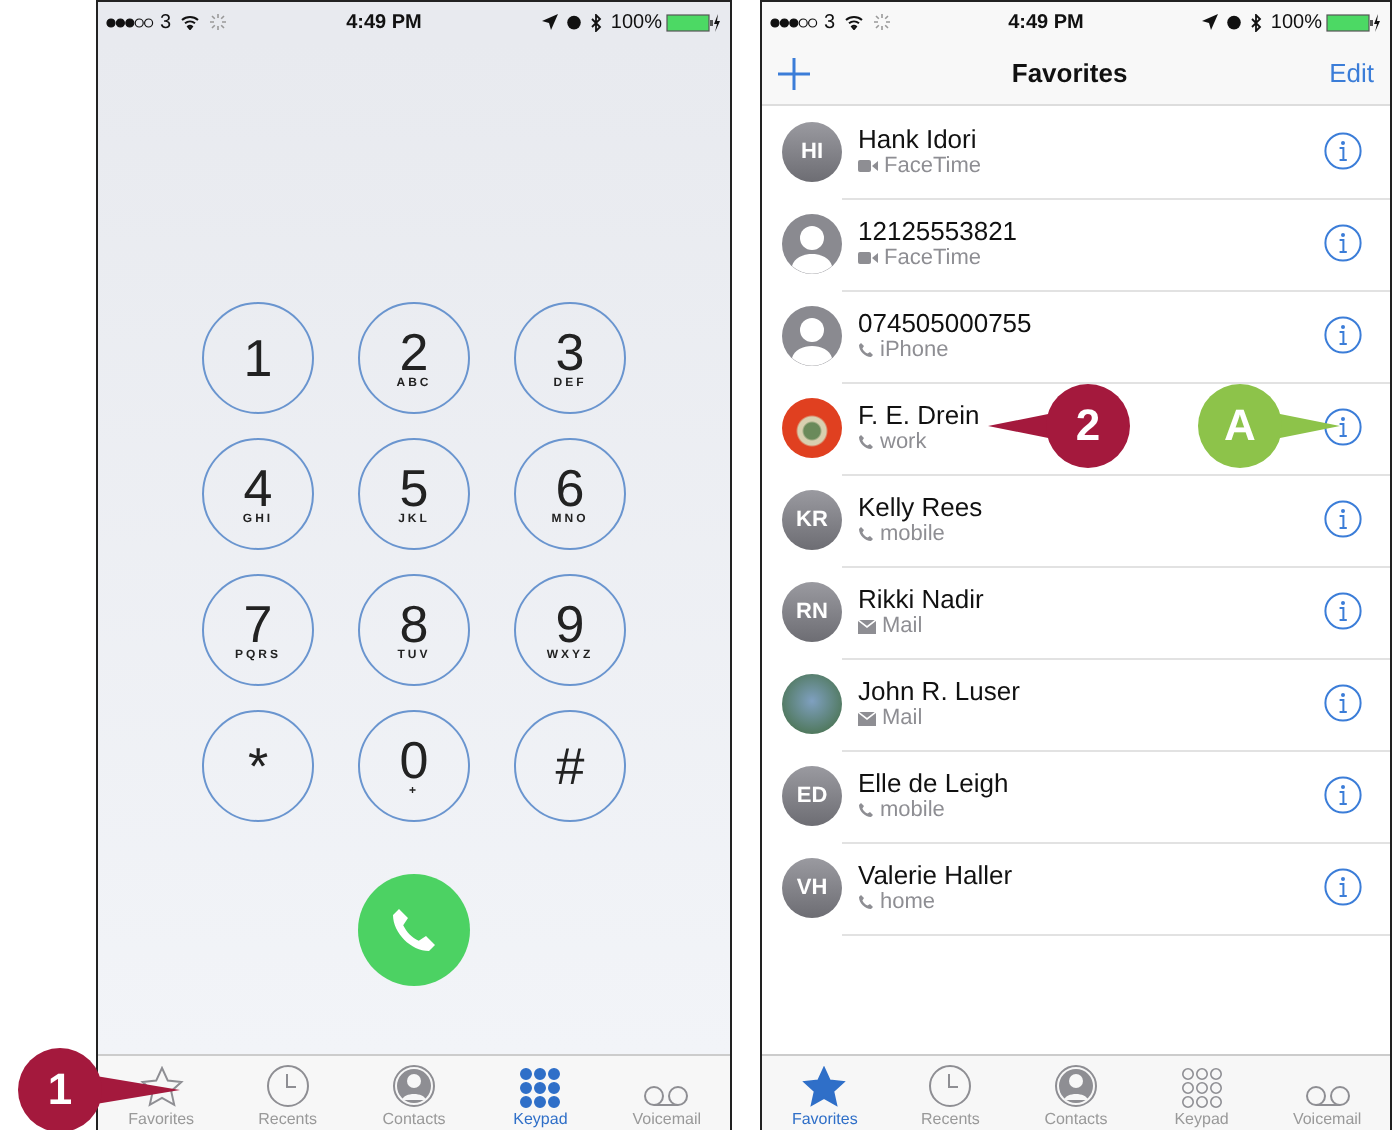  Describe the element at coordinates (258, 766) in the screenshot. I see `dial-key: *` at that location.